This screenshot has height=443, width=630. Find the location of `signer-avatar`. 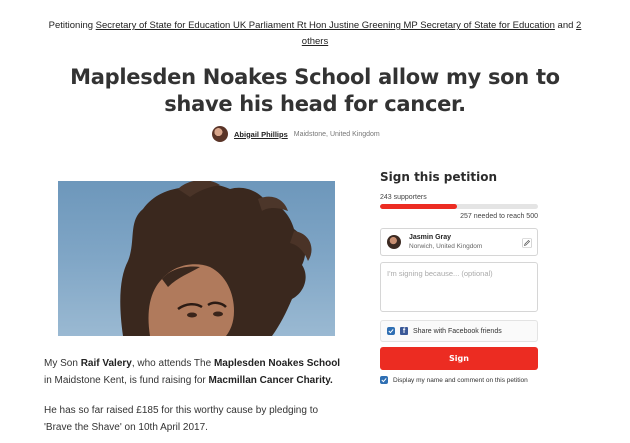

signer-avatar is located at coordinates (394, 242).